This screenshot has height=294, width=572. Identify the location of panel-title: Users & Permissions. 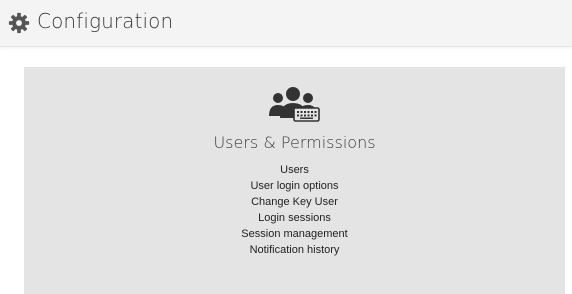
(294, 142).